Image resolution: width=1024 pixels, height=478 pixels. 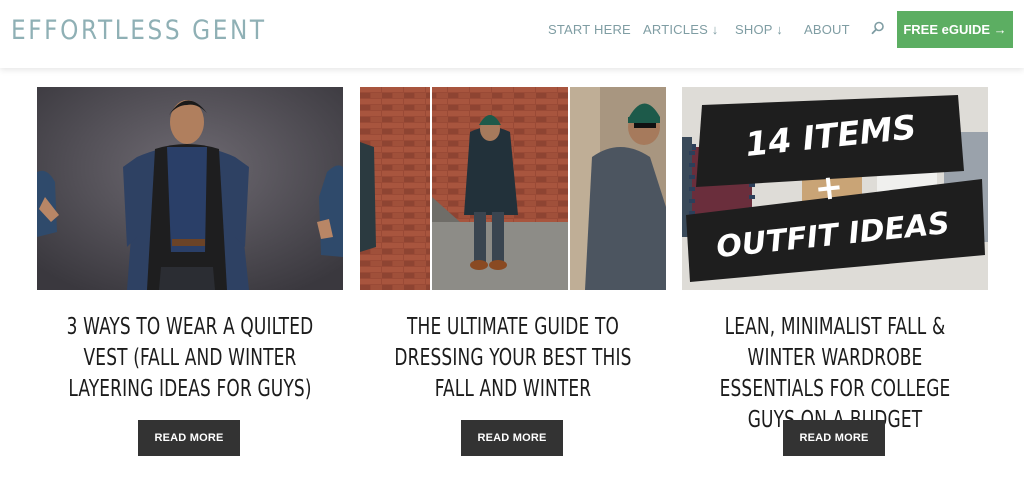 I want to click on search-icon, so click(x=878, y=28).